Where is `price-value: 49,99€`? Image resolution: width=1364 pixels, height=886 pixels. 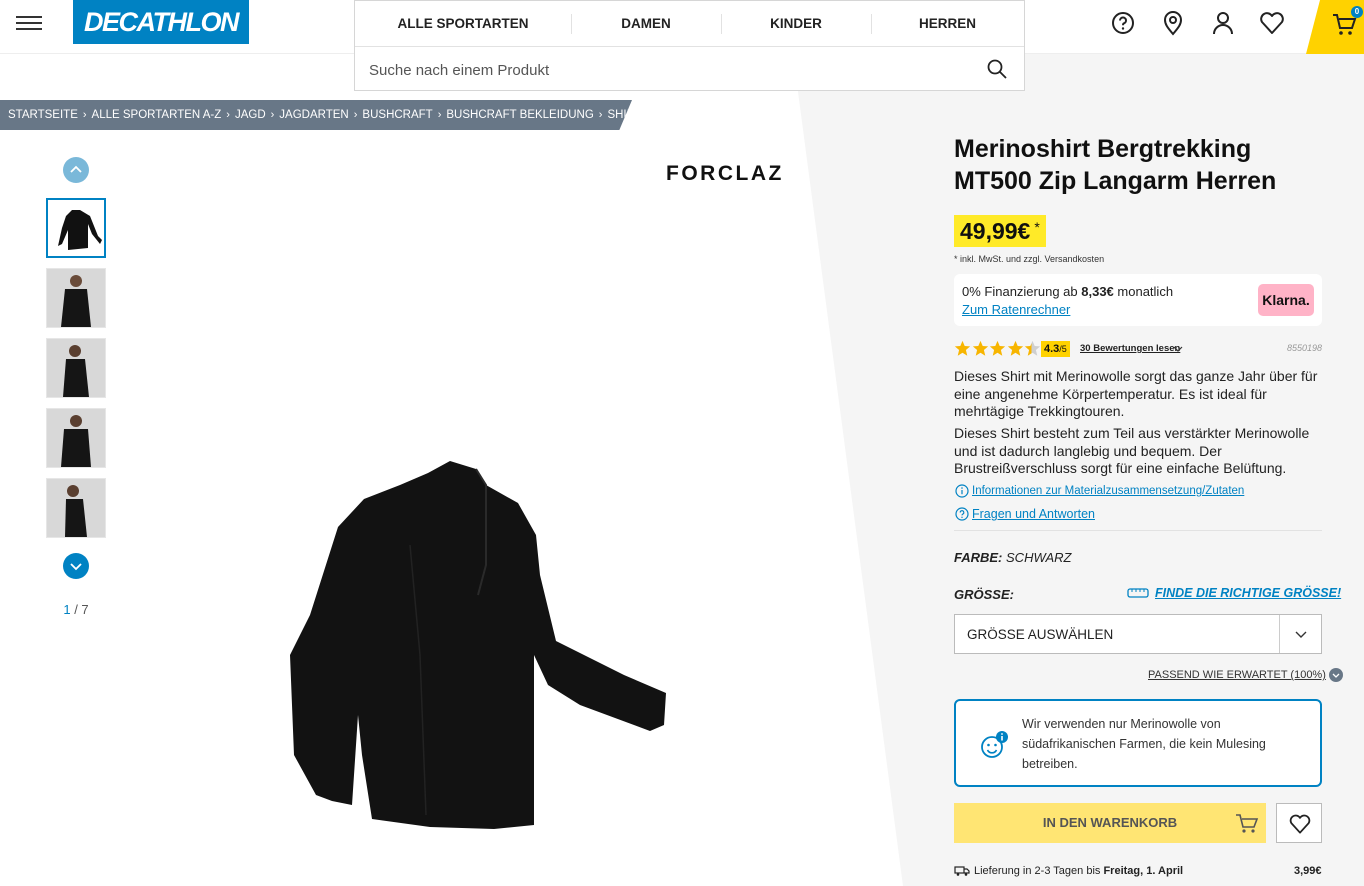 price-value: 49,99€ is located at coordinates (995, 230).